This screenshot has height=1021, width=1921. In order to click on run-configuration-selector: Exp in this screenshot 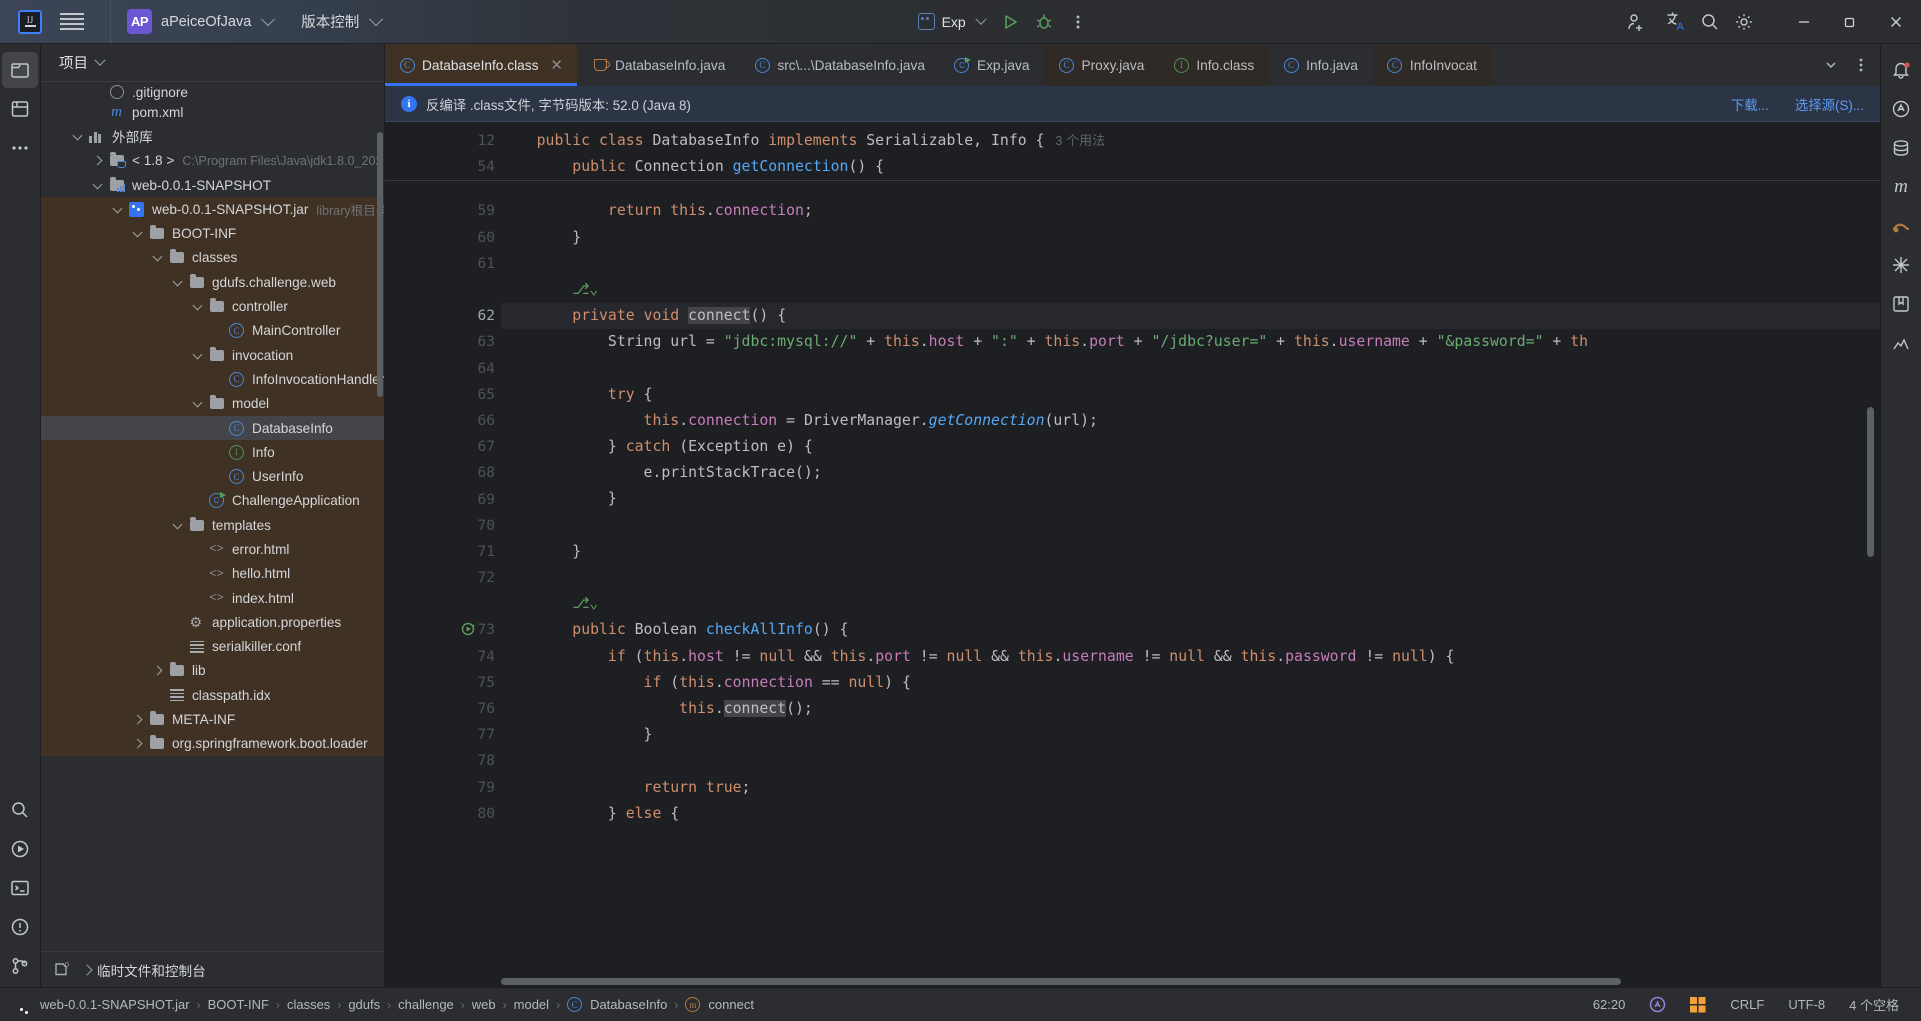, I will do `click(952, 21)`.